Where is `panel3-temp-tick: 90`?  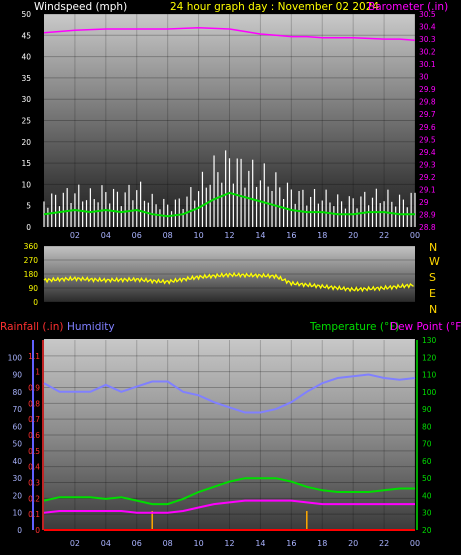 panel3-temp-tick: 90 is located at coordinates (427, 409).